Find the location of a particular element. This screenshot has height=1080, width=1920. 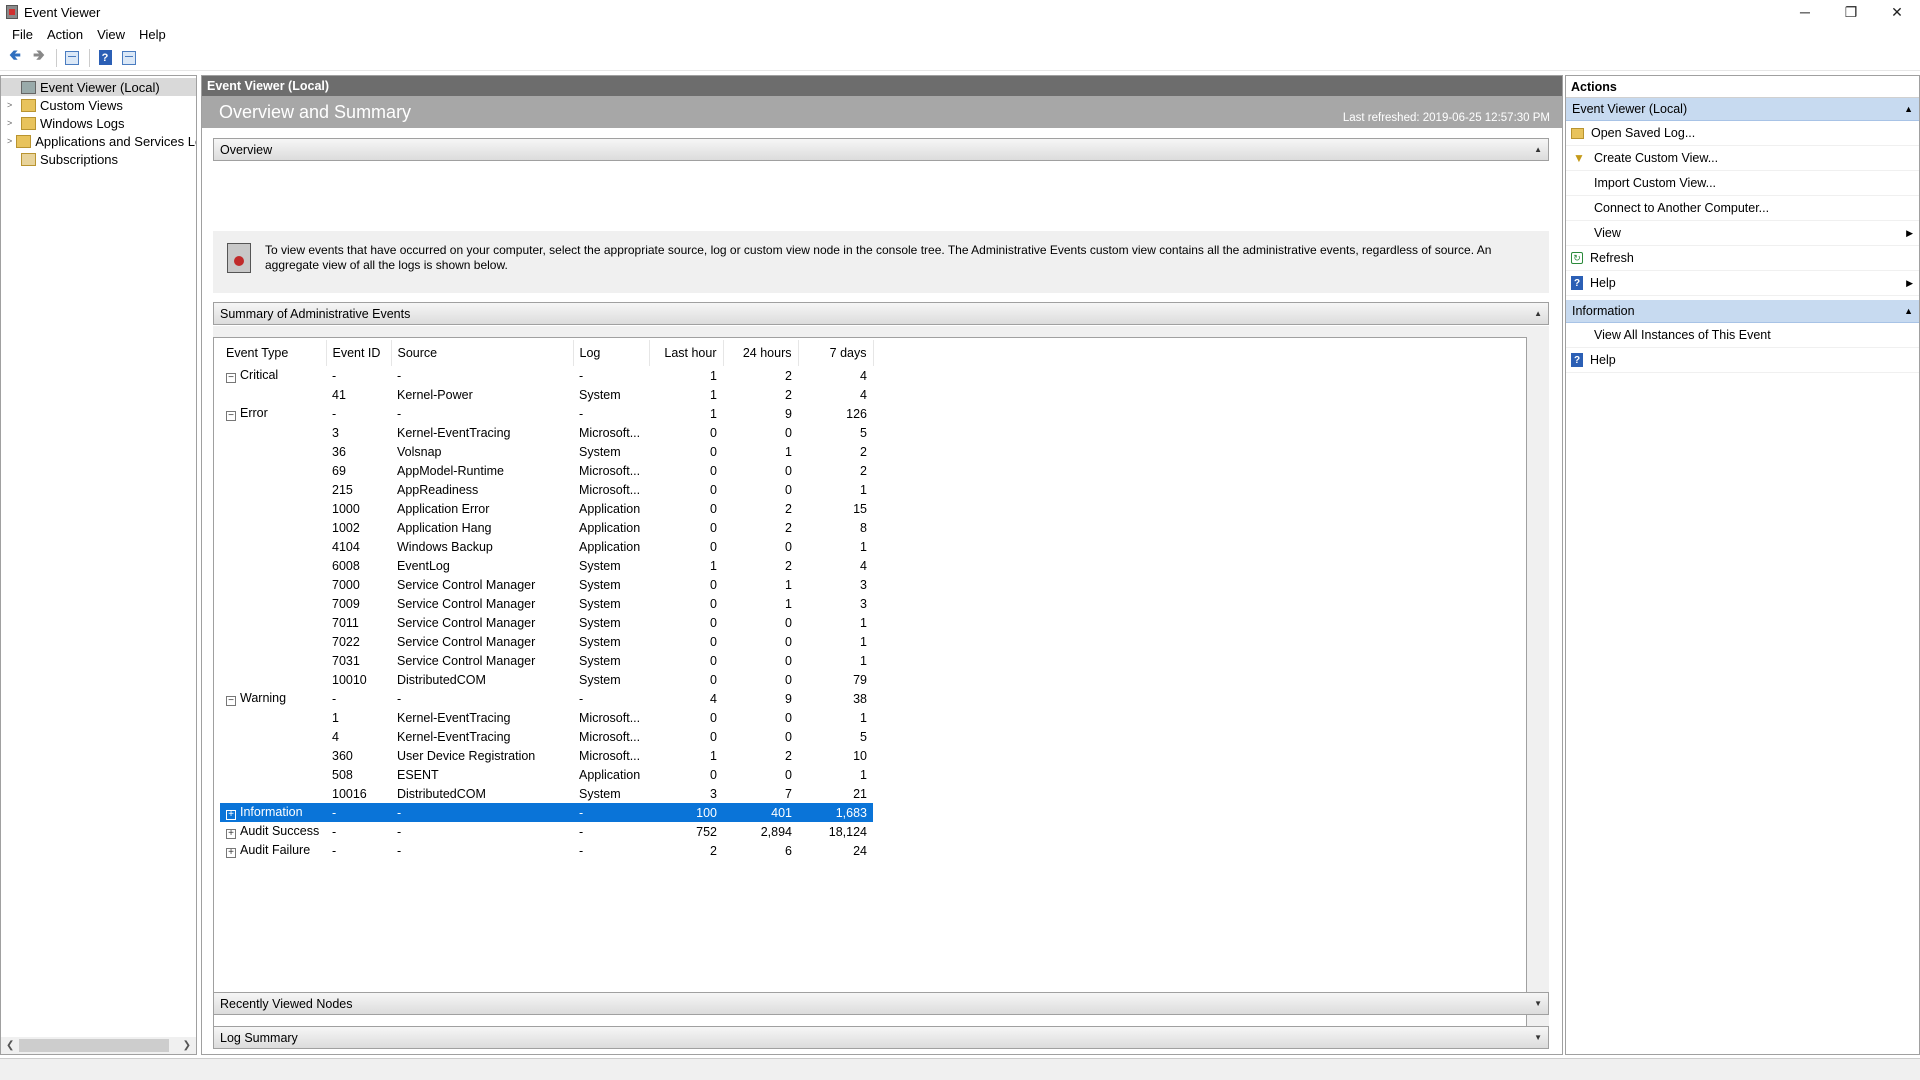

tree-item-applications-and-services: > Applications and Services Lo is located at coordinates (98, 141).